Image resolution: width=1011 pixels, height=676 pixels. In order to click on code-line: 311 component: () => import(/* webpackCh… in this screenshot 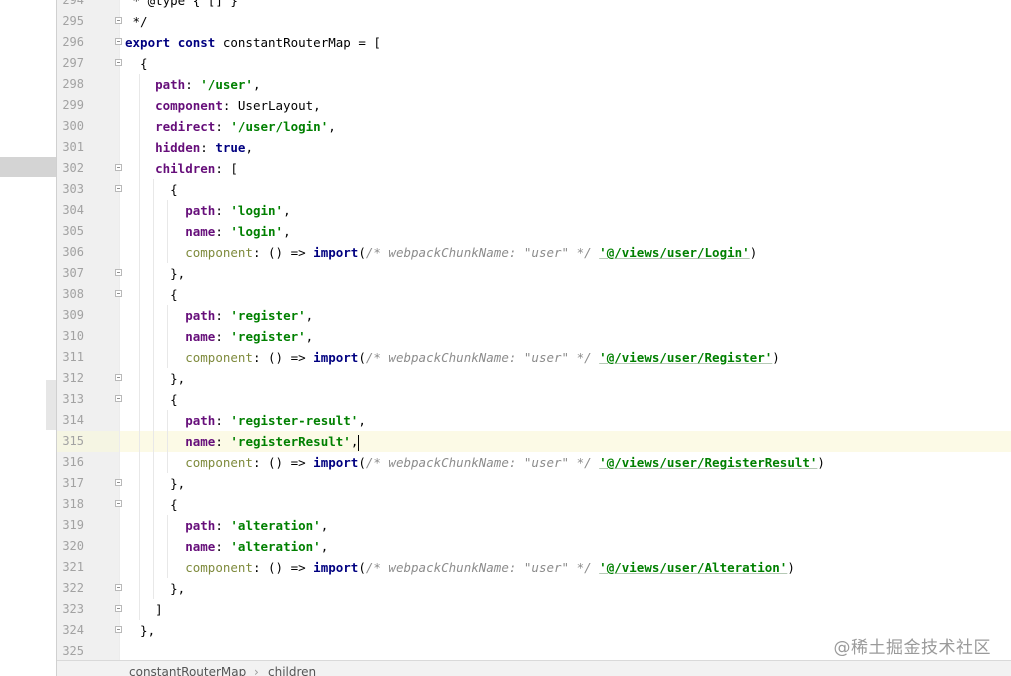, I will do `click(505, 357)`.